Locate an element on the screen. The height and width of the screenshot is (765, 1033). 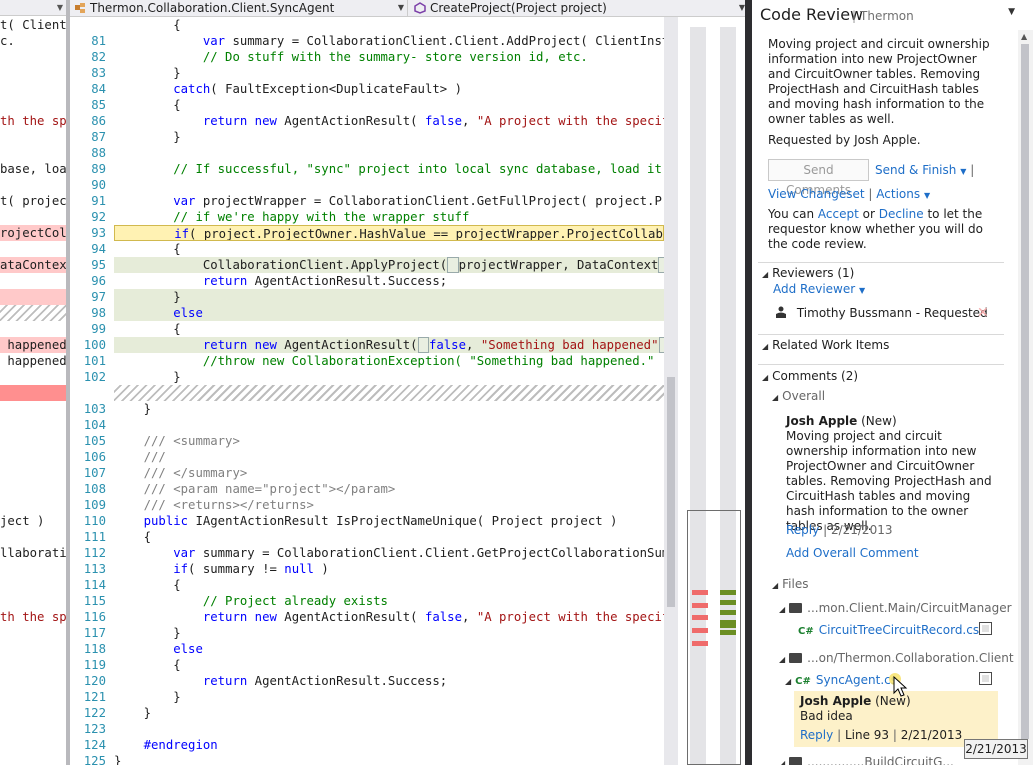
code-line: /// <returns></returns> is located at coordinates (389, 505).